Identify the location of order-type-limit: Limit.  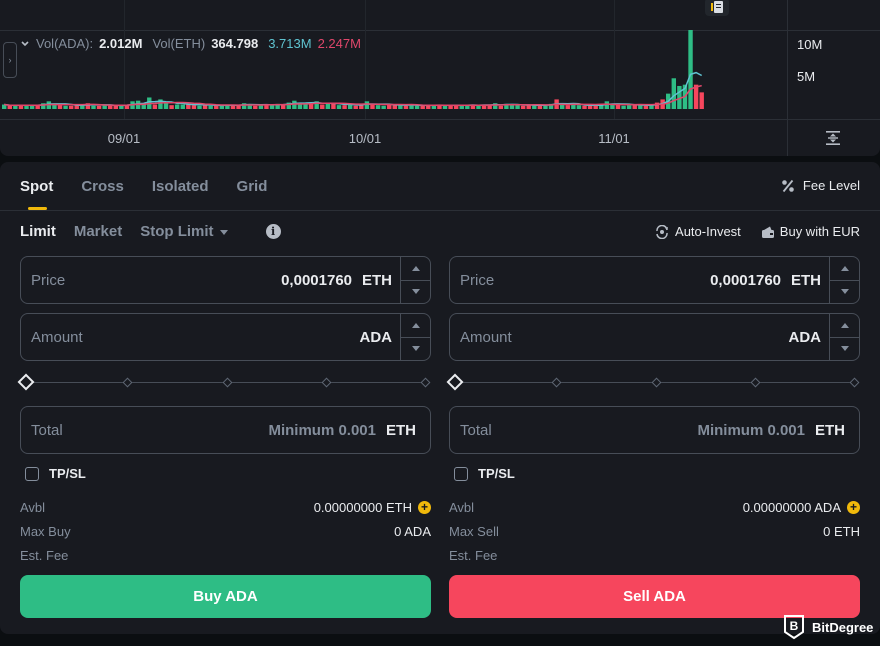
(38, 231).